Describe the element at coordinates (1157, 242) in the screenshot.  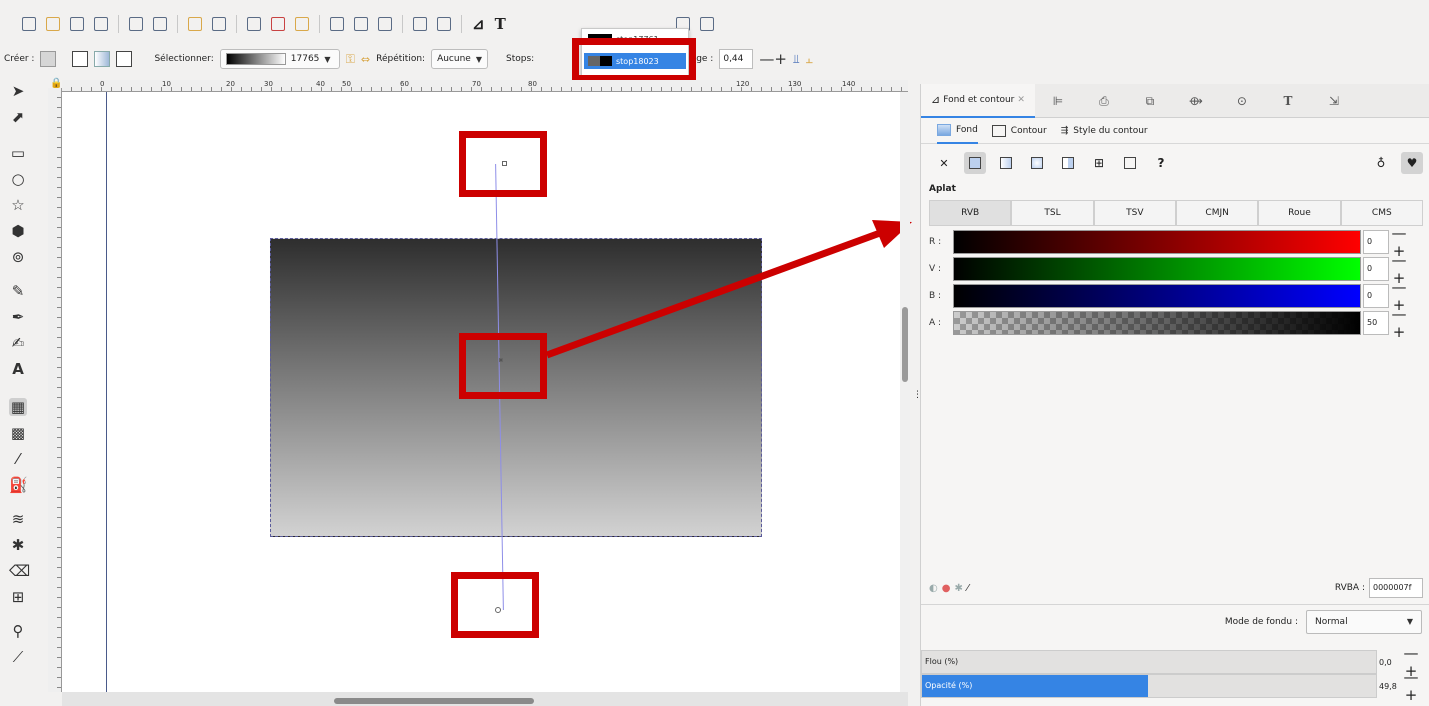
I see `red-slider` at that location.